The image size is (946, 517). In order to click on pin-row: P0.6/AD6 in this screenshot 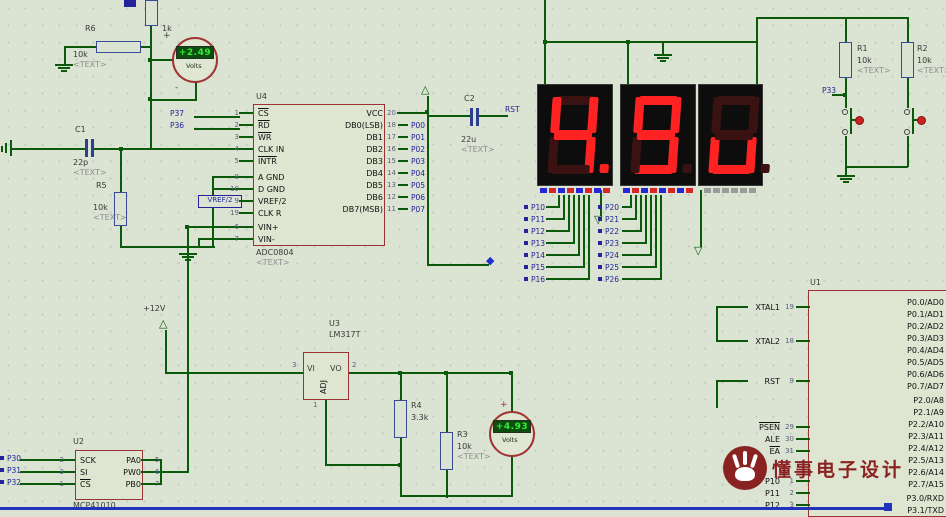, I will do `click(872, 374)`.